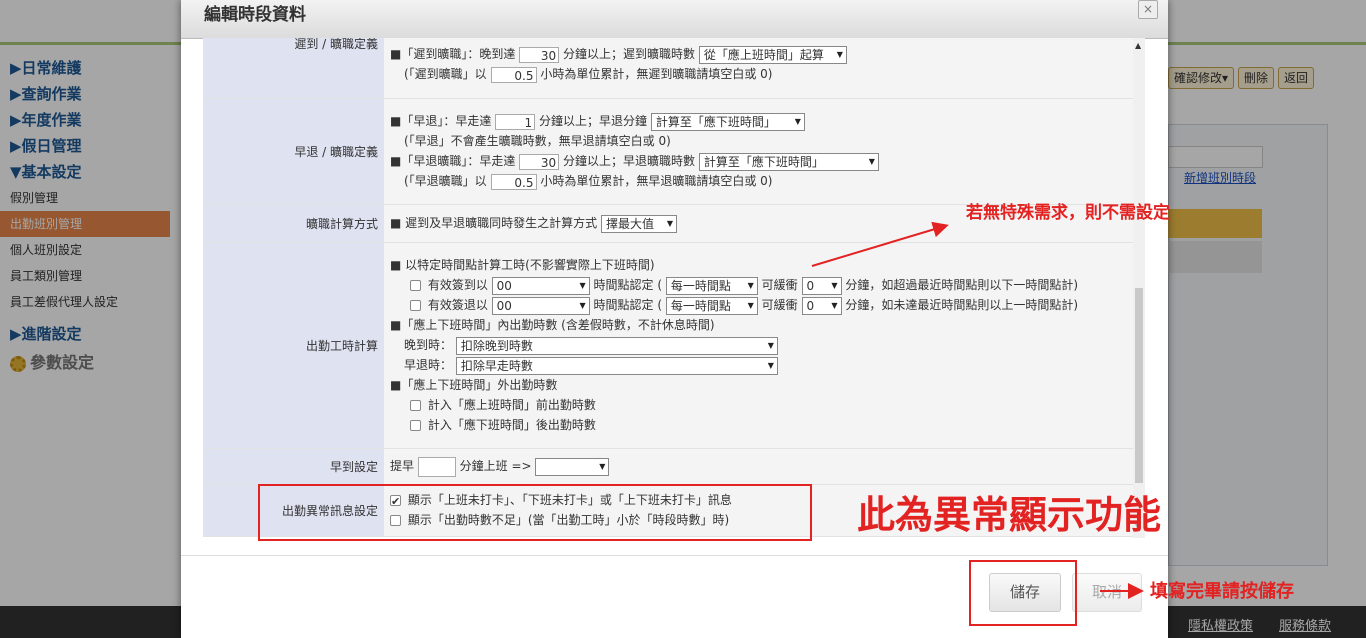 Image resolution: width=1366 pixels, height=638 pixels. Describe the element at coordinates (880, 244) in the screenshot. I see `arrow-to-no-need-note` at that location.